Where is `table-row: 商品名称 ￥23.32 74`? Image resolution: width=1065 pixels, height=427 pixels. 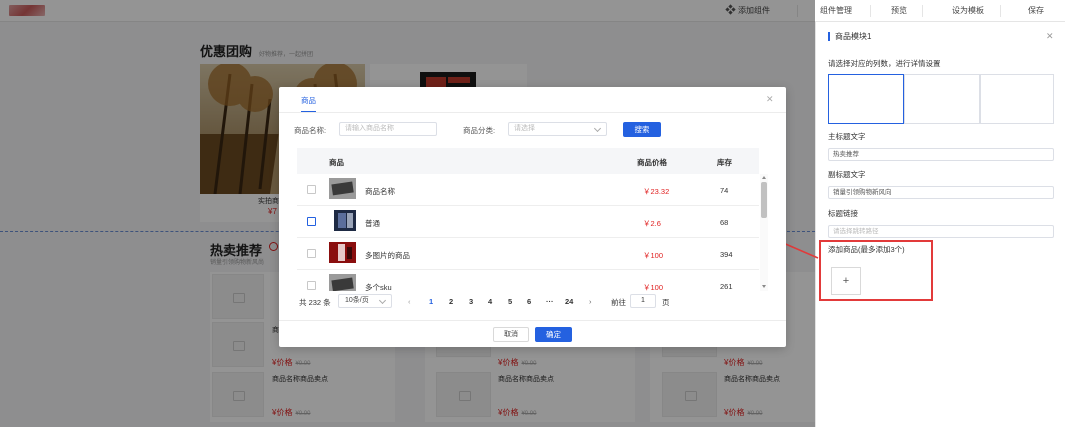
table-row: 商品名称 ￥23.32 74 is located at coordinates (528, 190).